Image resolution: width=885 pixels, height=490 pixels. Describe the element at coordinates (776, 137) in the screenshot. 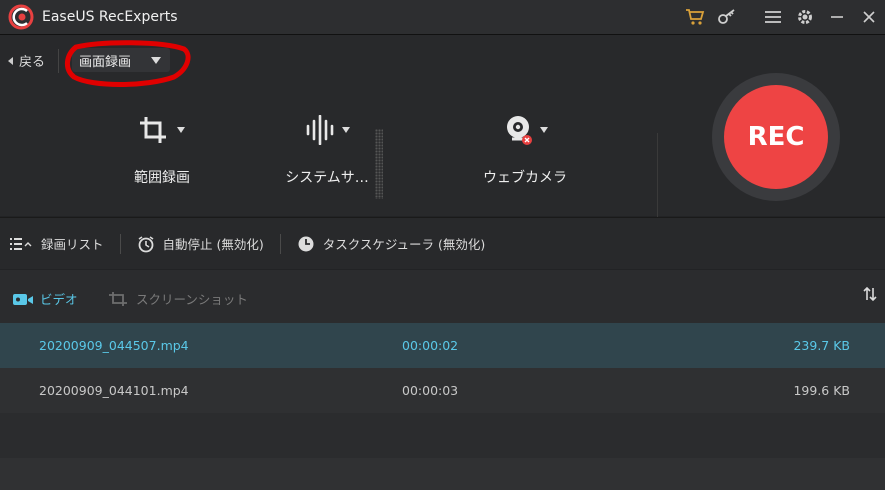

I see `rec-button: REC` at that location.